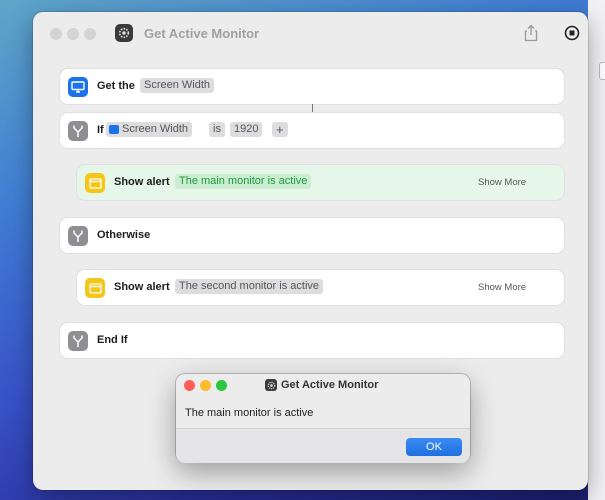  Describe the element at coordinates (73, 34) in the screenshot. I see `minimize-button` at that location.